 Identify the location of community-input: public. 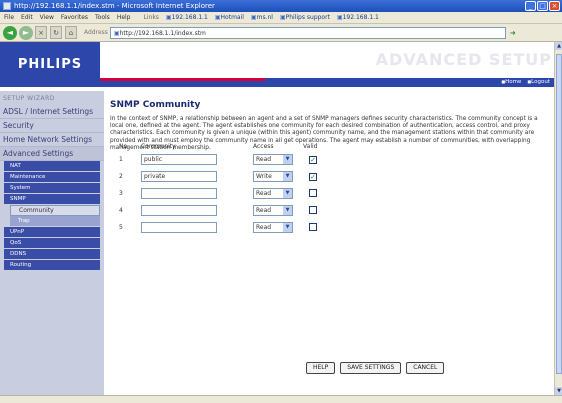
(179, 159).